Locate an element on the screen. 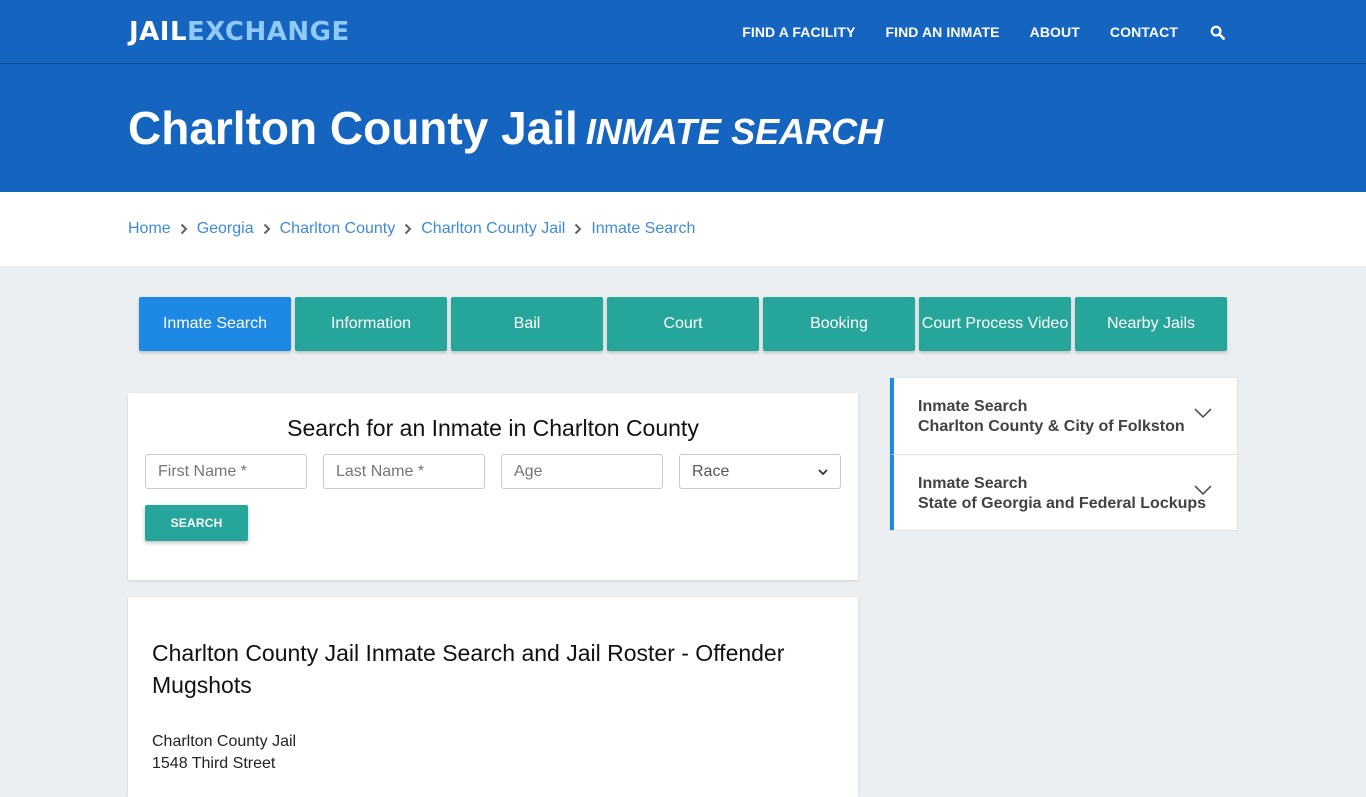  last-name-field-wrapper is located at coordinates (404, 471).